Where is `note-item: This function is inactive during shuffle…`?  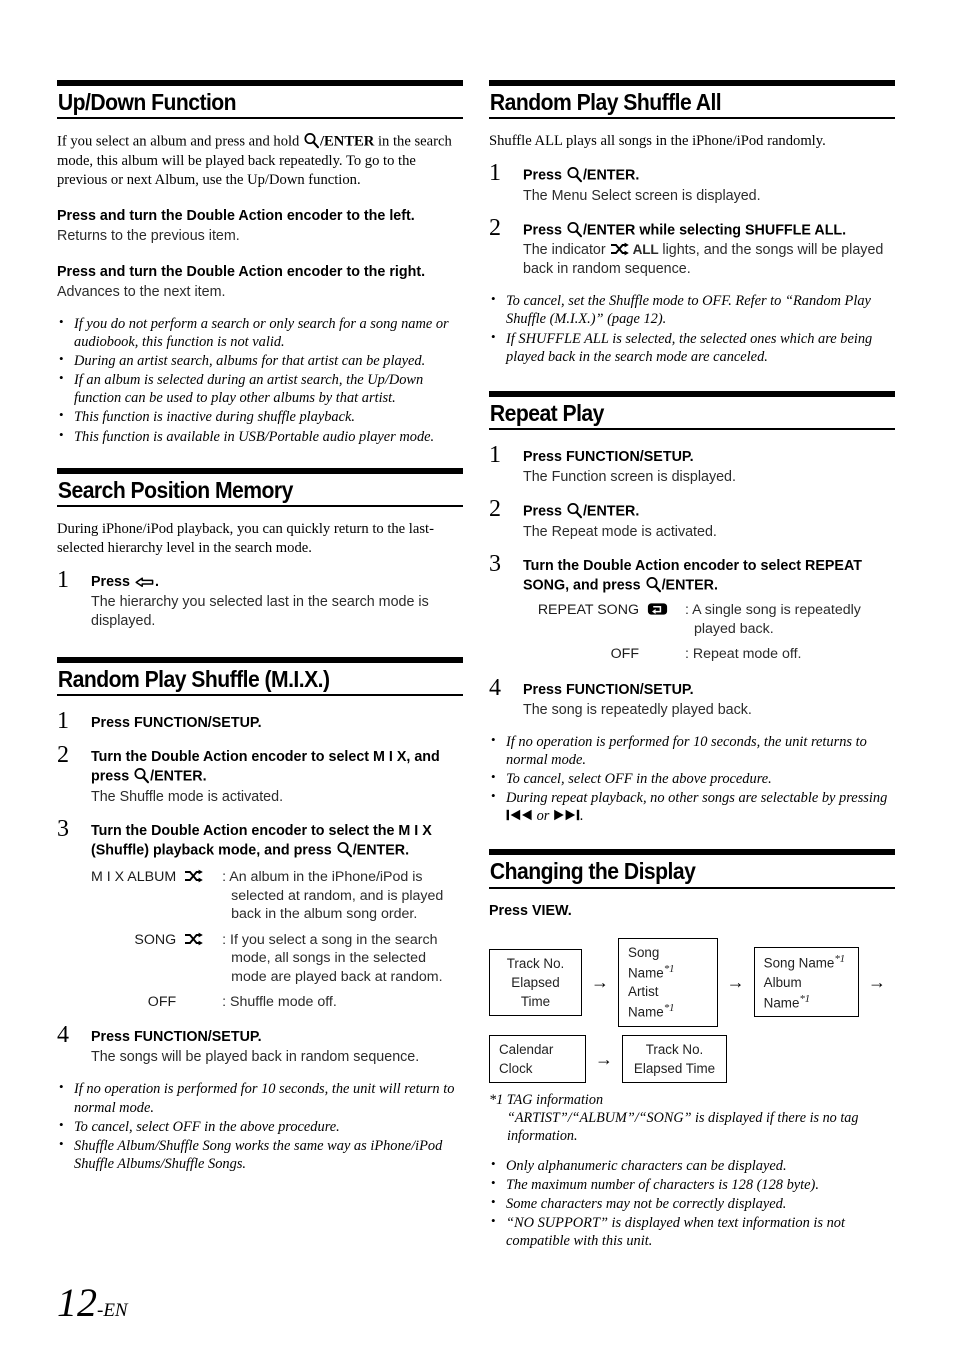 note-item: This function is inactive during shuffle… is located at coordinates (260, 416).